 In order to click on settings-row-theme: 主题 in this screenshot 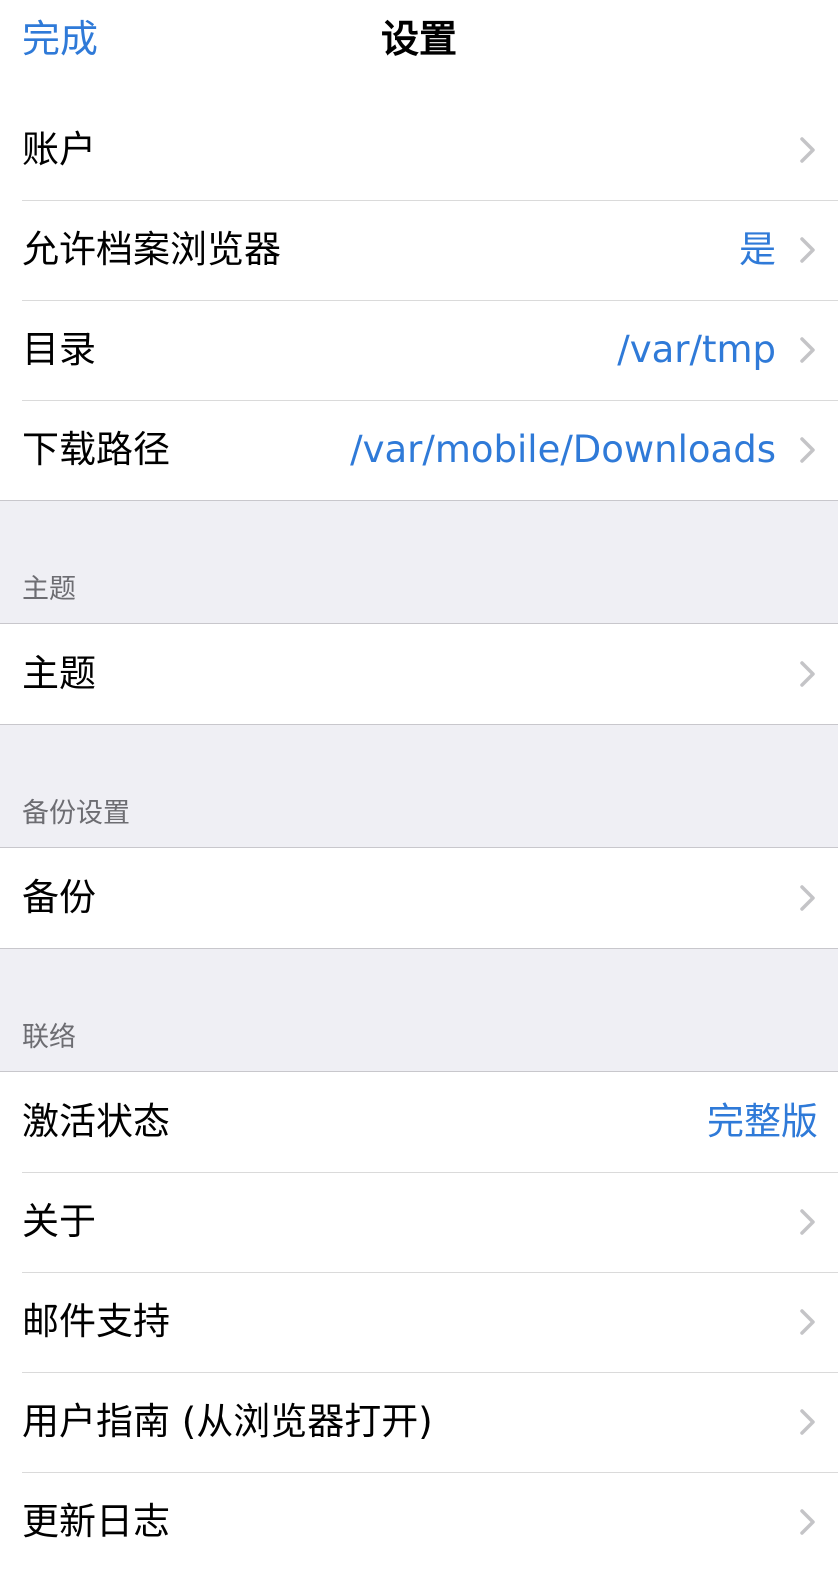, I will do `click(419, 674)`.